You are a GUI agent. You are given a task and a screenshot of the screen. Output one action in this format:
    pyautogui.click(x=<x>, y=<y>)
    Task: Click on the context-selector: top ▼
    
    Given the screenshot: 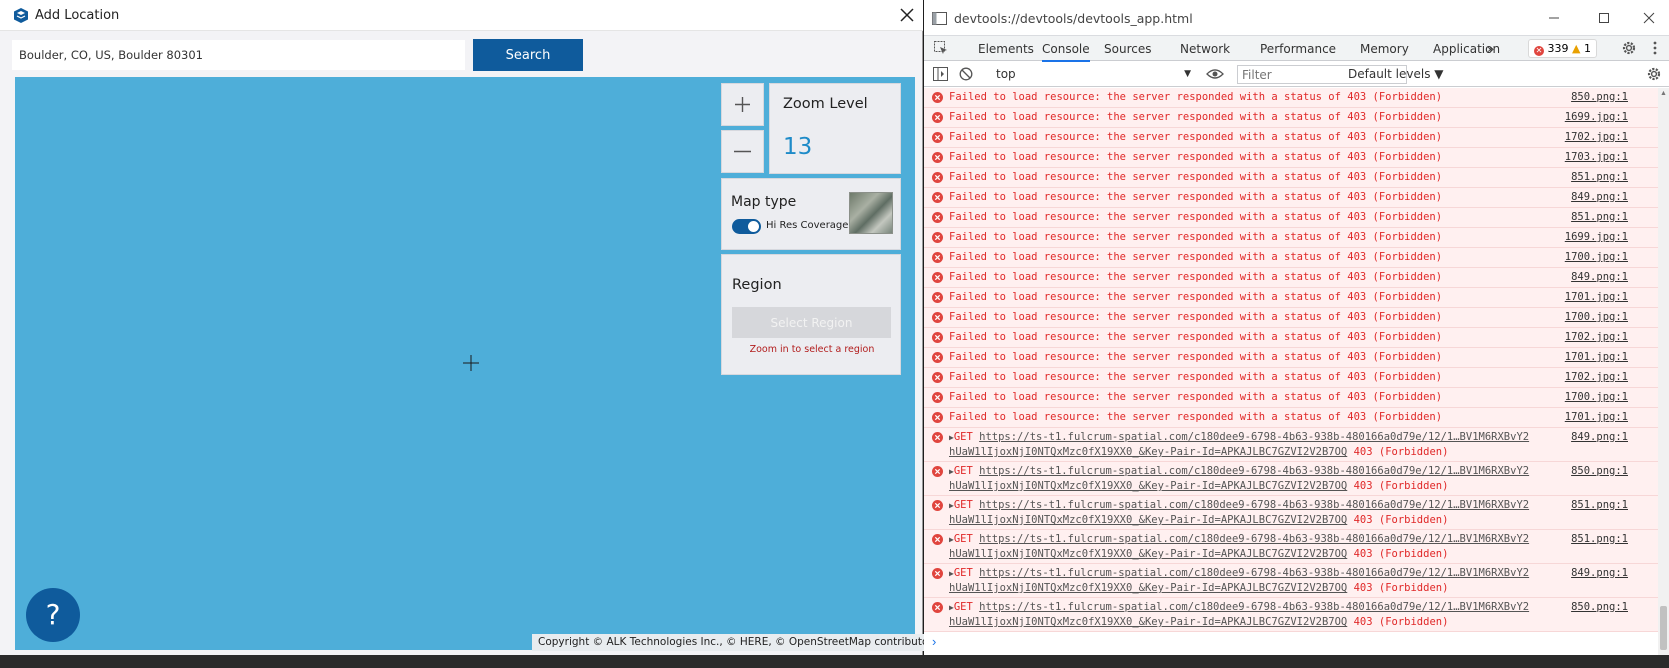 What is the action you would take?
    pyautogui.click(x=1093, y=74)
    